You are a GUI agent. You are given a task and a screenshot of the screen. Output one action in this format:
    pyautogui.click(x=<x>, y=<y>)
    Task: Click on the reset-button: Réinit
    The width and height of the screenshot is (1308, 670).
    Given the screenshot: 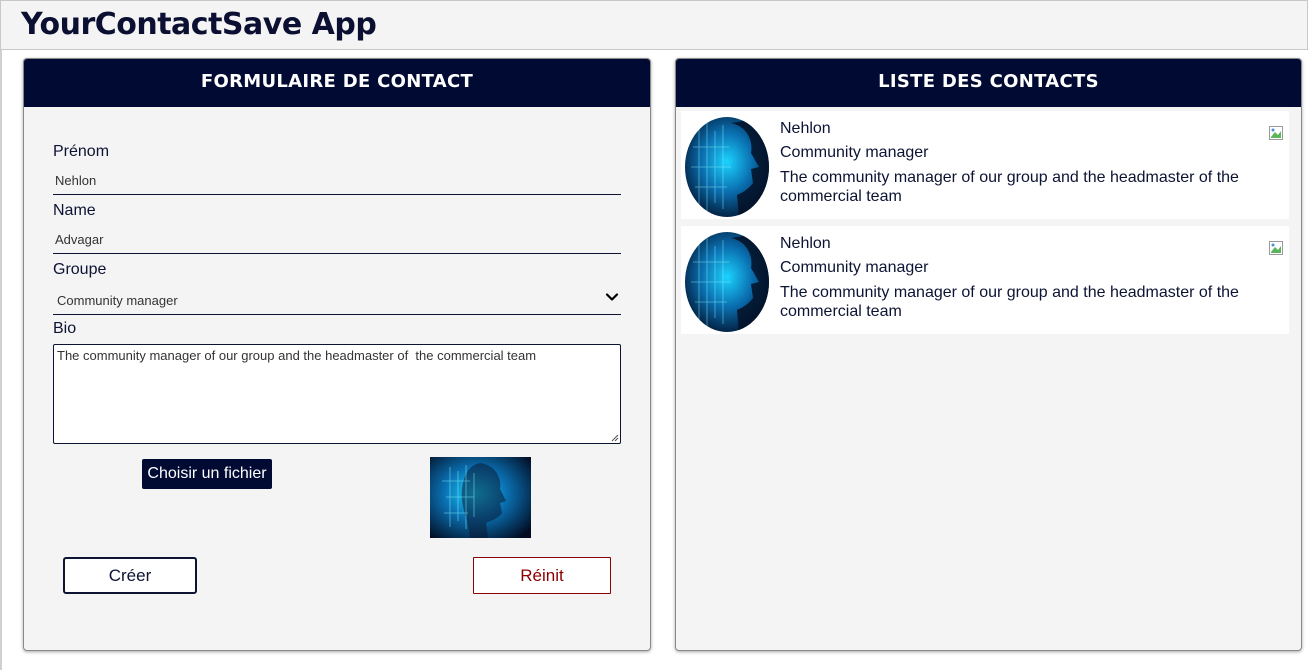 What is the action you would take?
    pyautogui.click(x=542, y=575)
    